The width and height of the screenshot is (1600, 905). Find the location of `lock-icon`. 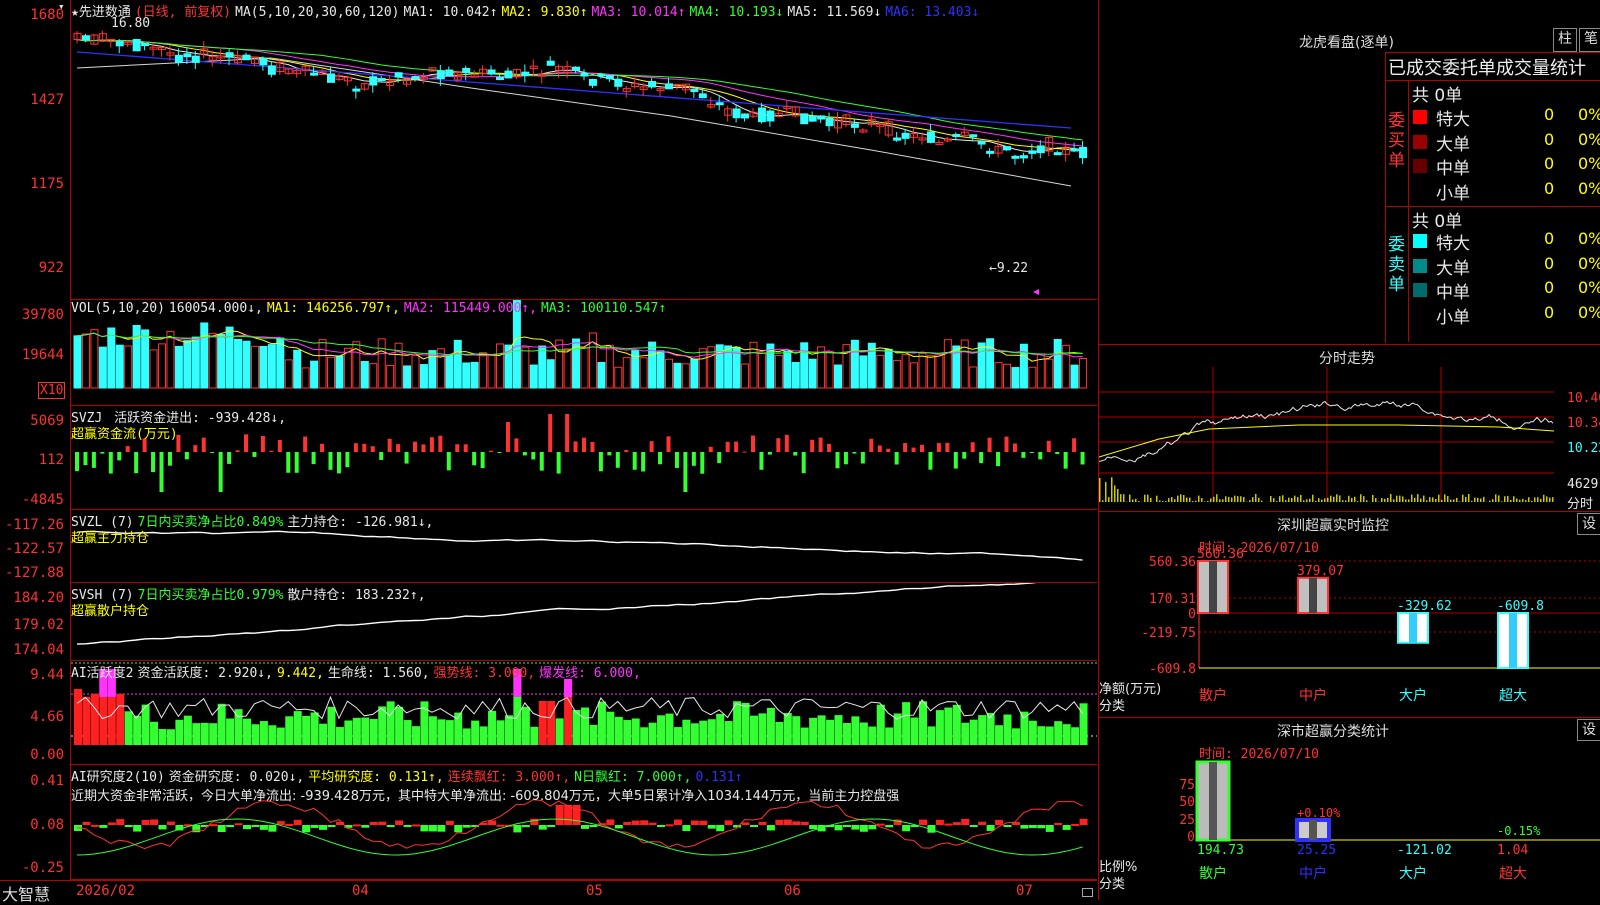

lock-icon is located at coordinates (1087, 892).